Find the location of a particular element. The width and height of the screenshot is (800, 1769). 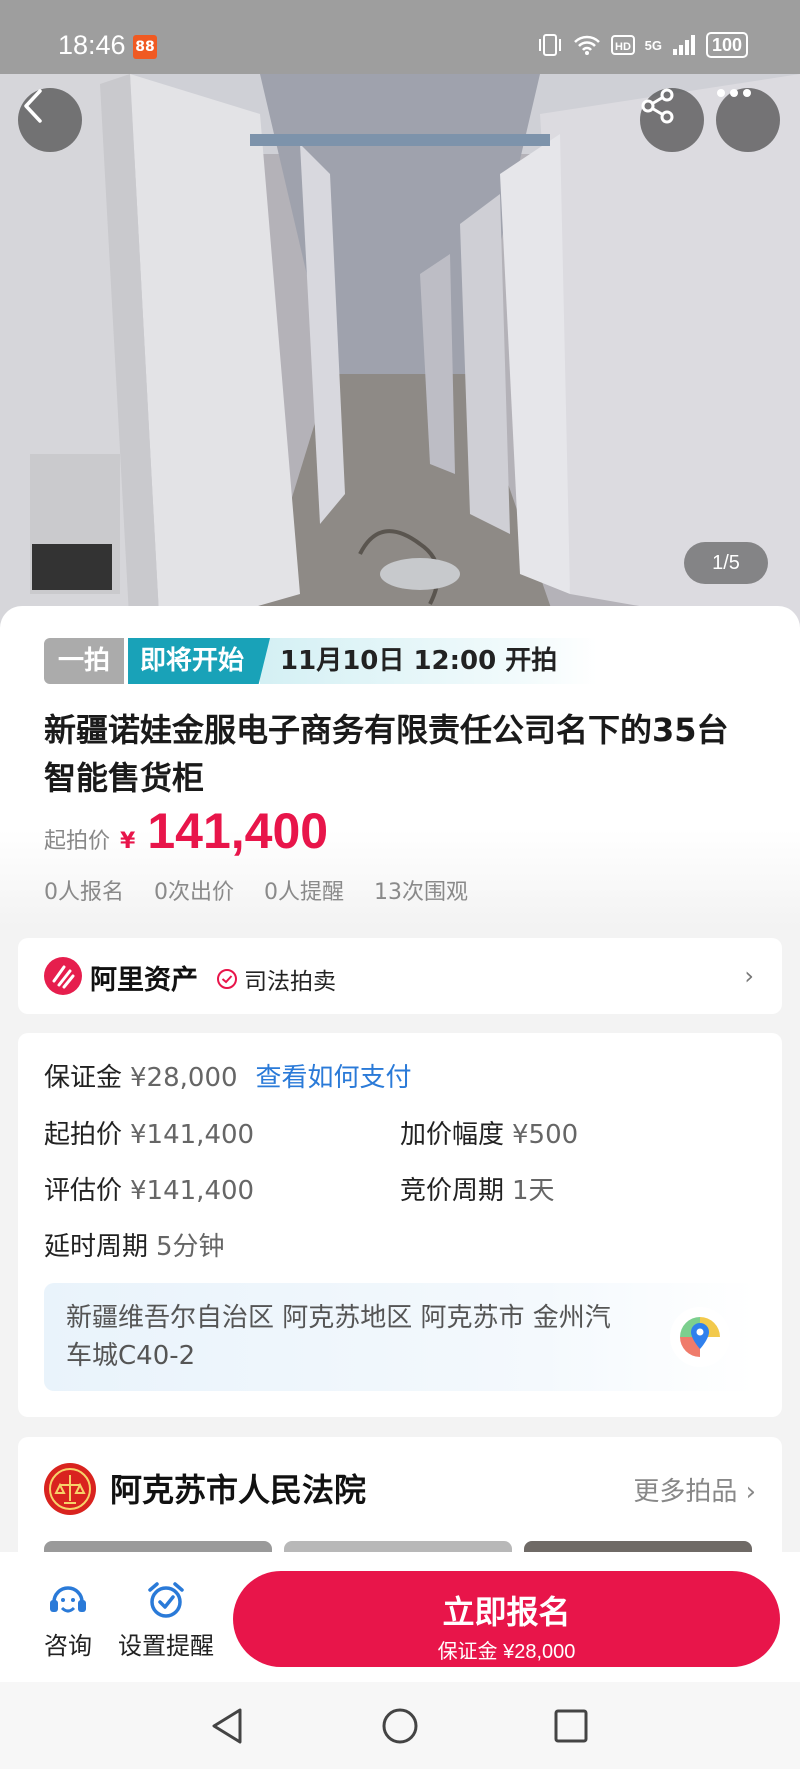

network-type: 5G is located at coordinates (653, 45).